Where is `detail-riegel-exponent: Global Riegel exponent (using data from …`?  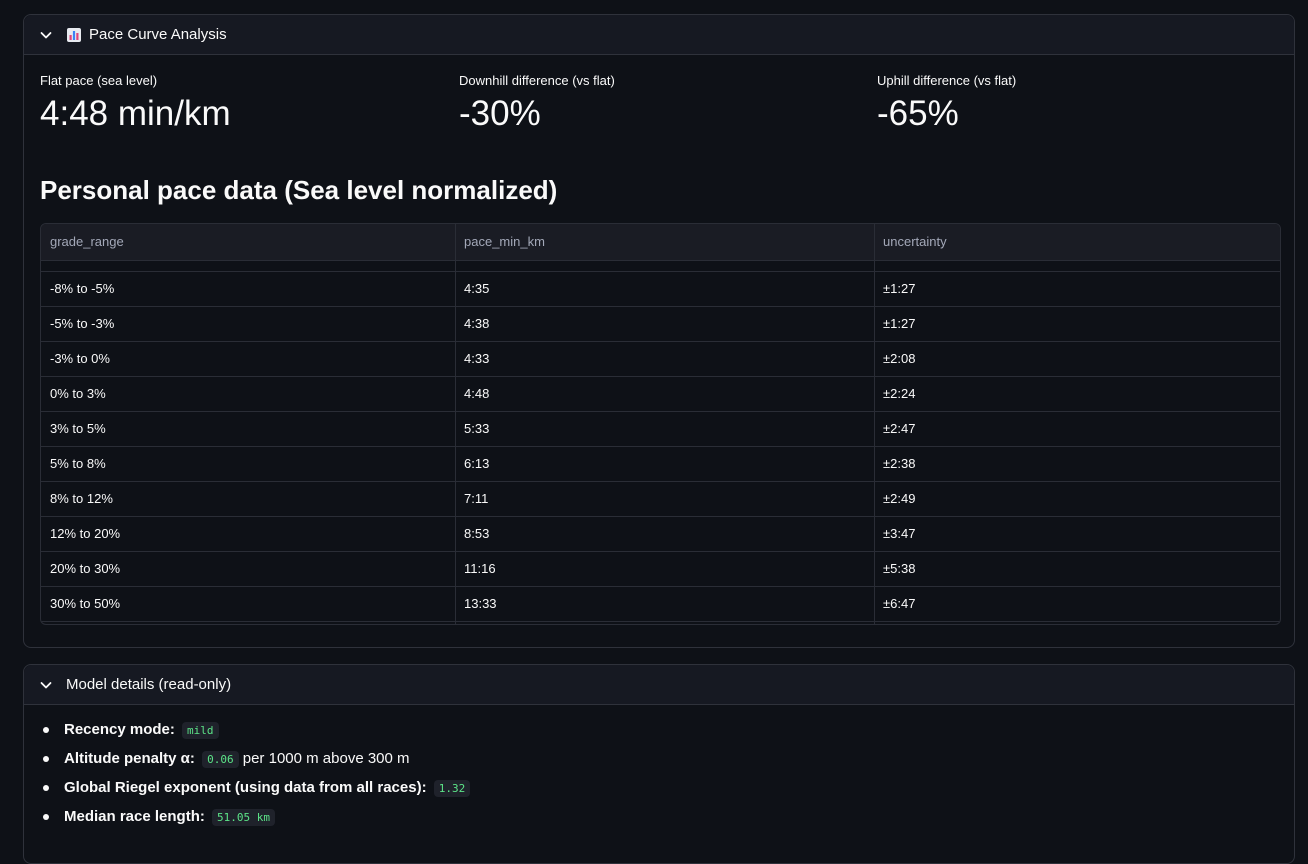 detail-riegel-exponent: Global Riegel exponent (using data from … is located at coordinates (256, 787).